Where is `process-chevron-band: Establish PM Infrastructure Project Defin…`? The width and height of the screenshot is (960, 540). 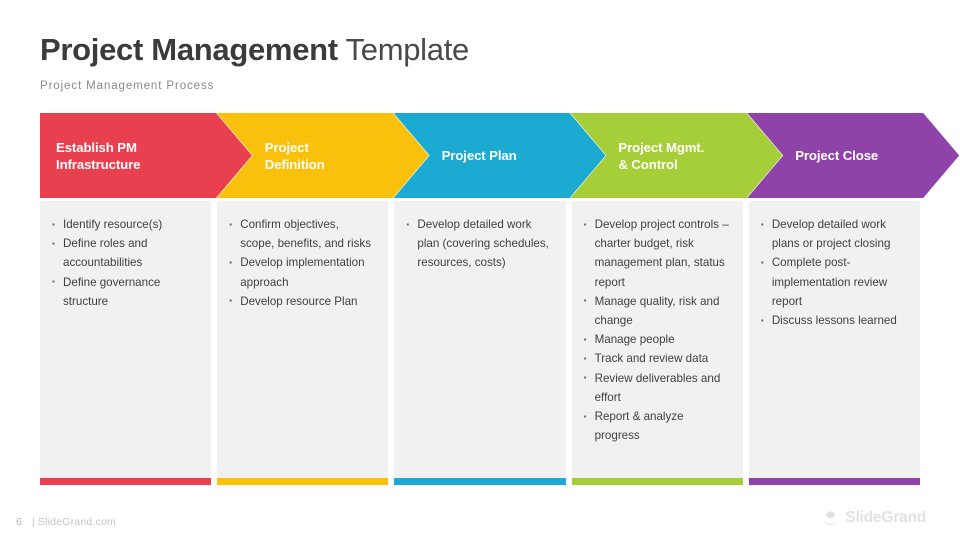 process-chevron-band: Establish PM Infrastructure Project Defin… is located at coordinates (480, 155).